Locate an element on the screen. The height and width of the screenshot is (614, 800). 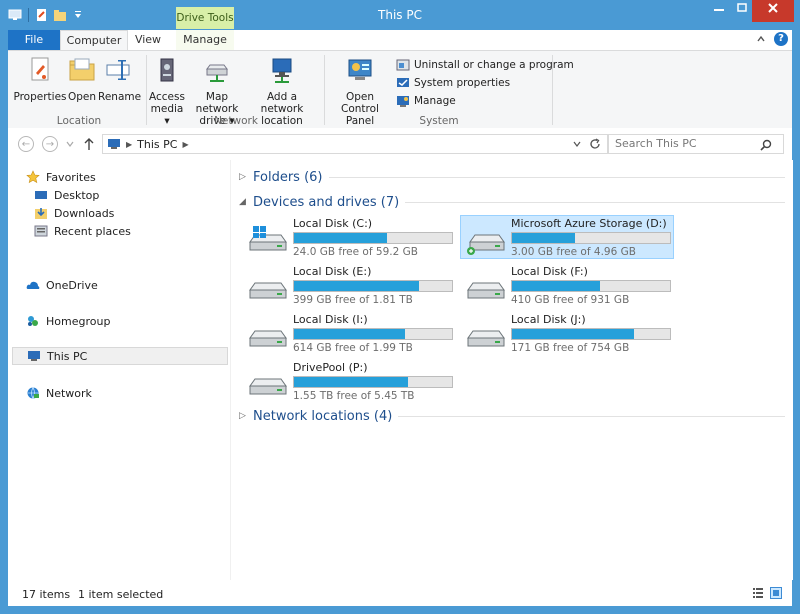
add-location-label-1: Add a network is located at coordinates (282, 103).